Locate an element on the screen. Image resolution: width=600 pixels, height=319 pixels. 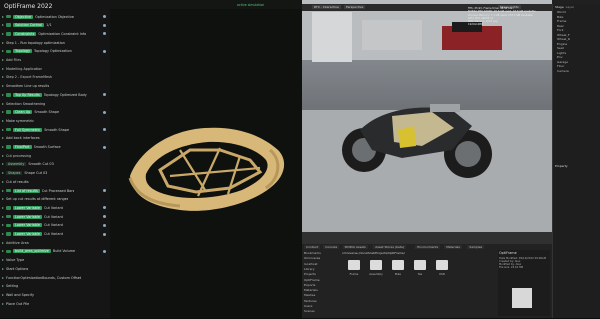
content-tab: Content is located at coordinates (312, 247).